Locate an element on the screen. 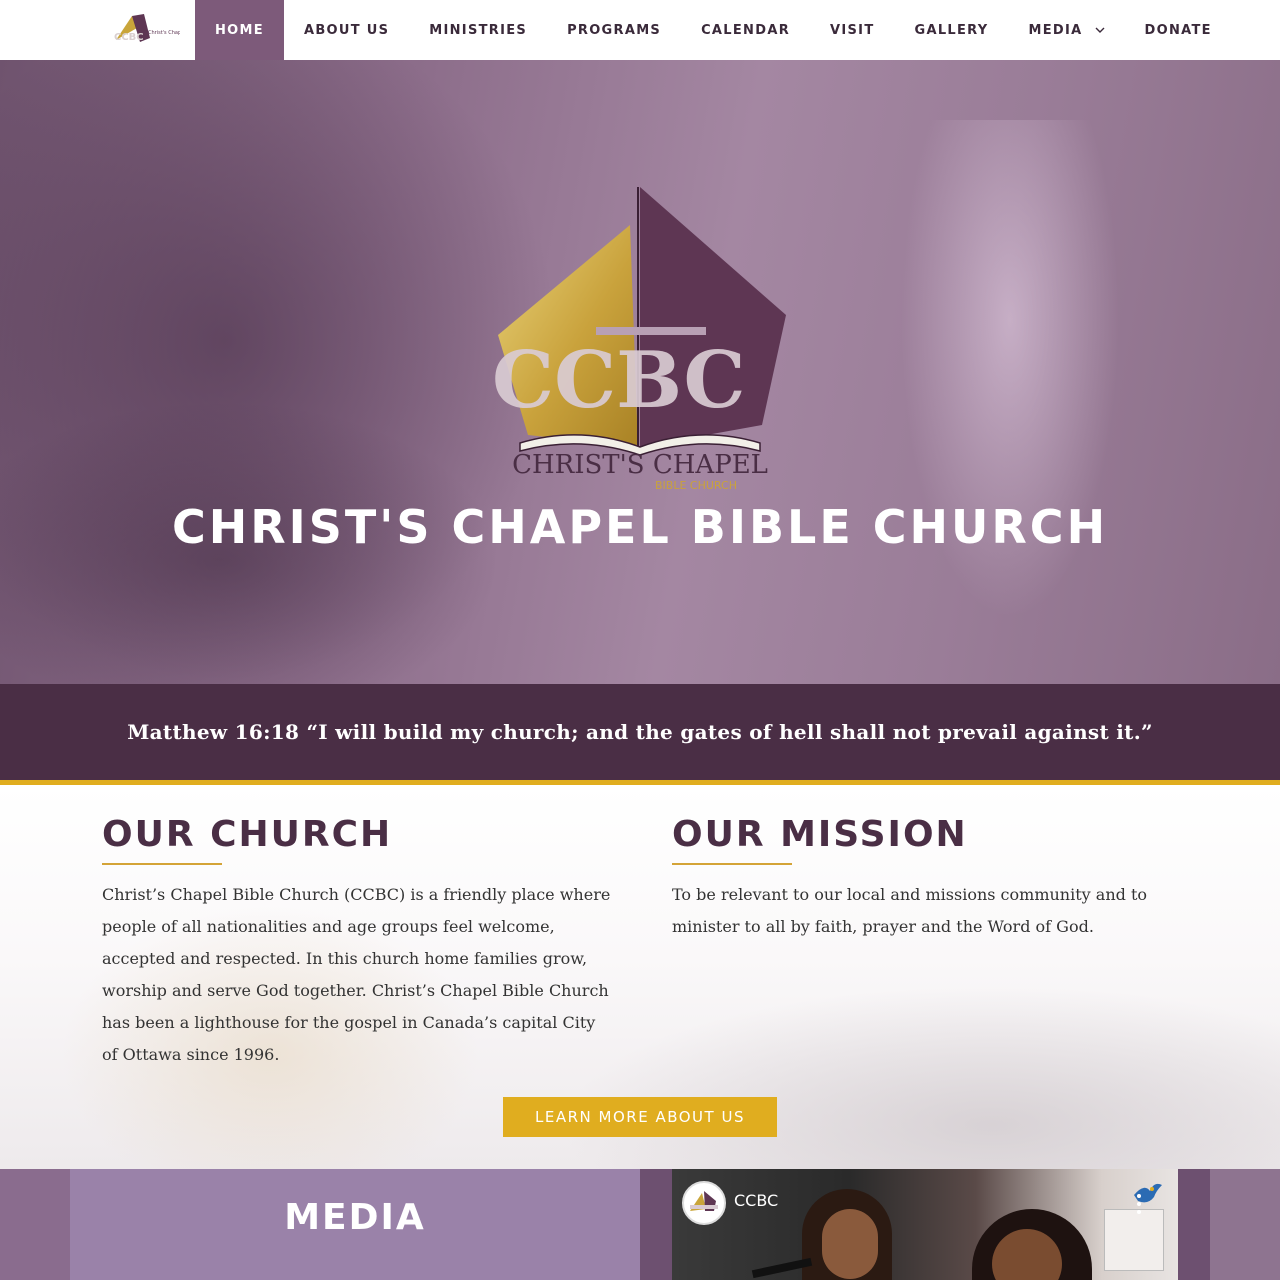 This screenshot has width=1280, height=1280. logo-letters: CCBC is located at coordinates (619, 380).